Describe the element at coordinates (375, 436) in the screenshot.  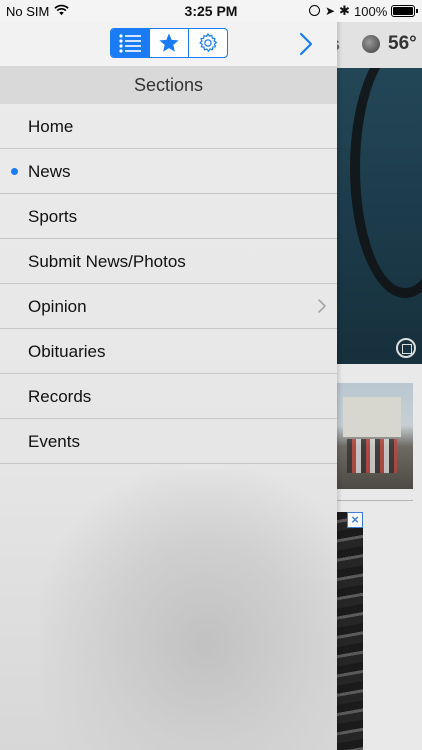
I see `article-thumbnail` at that location.